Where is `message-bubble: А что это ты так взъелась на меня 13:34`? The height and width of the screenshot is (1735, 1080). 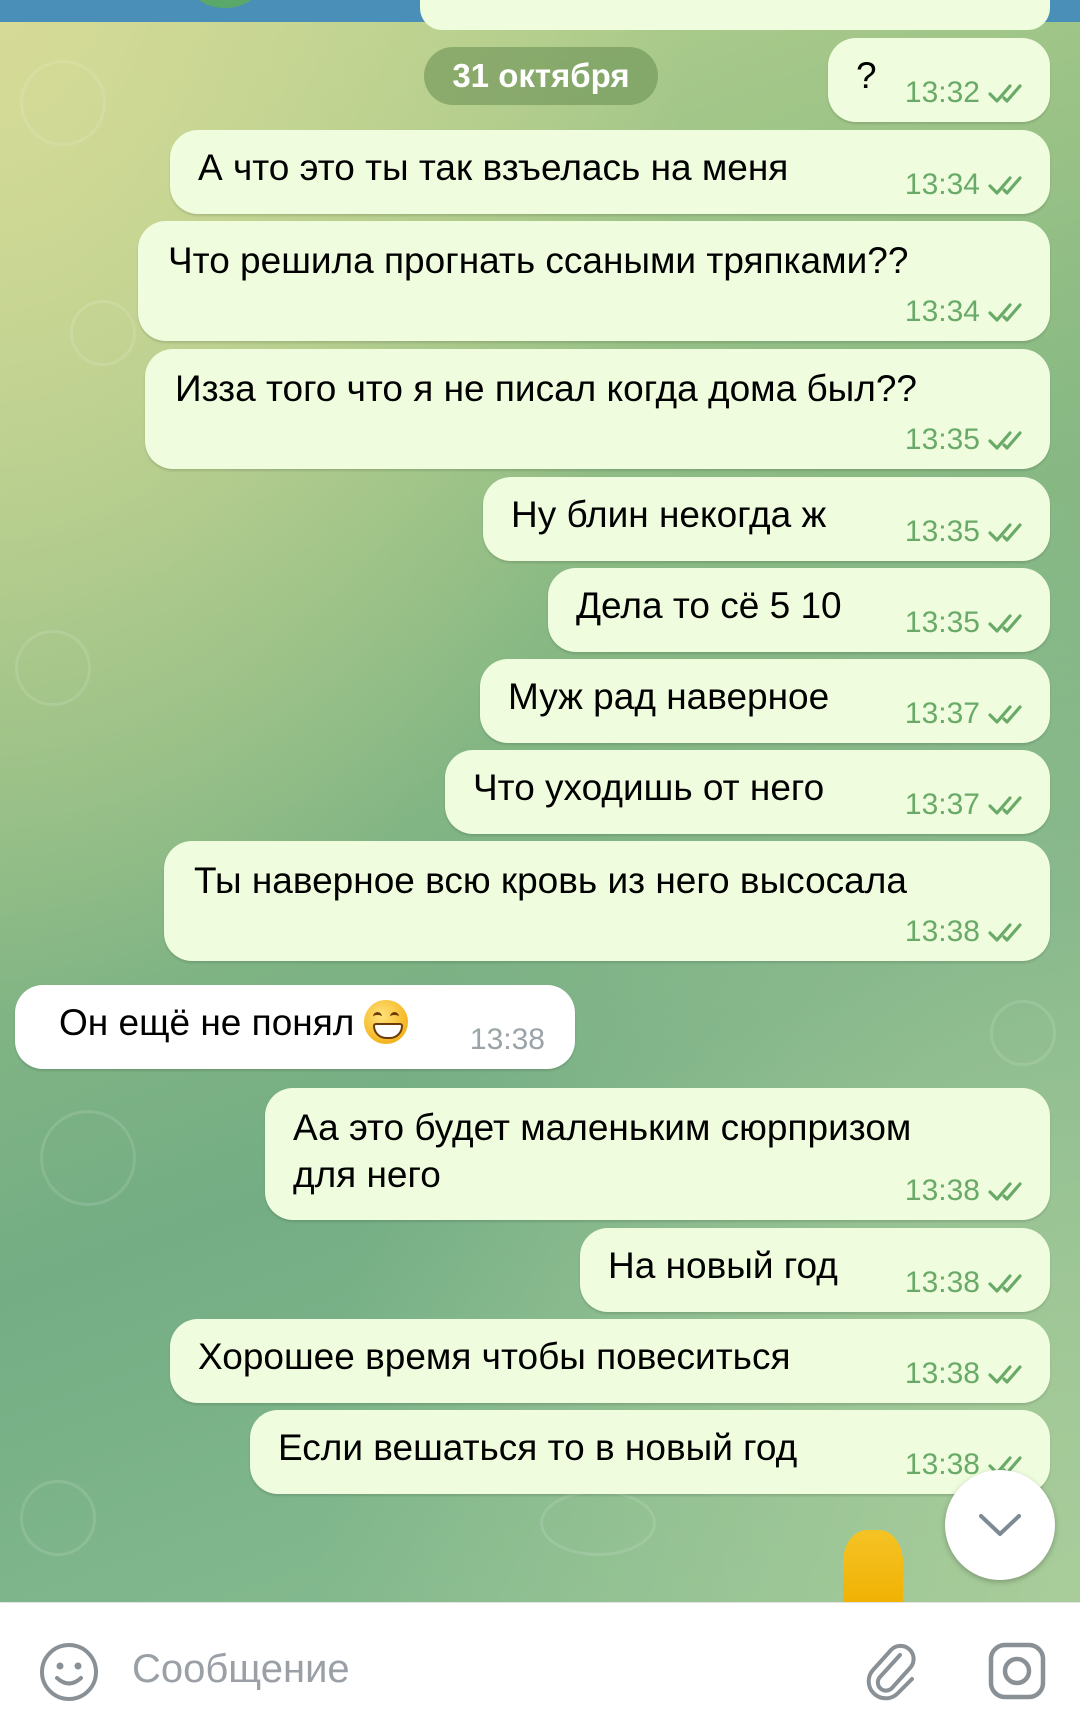
message-bubble: А что это ты так взъелась на меня 13:34 is located at coordinates (610, 172).